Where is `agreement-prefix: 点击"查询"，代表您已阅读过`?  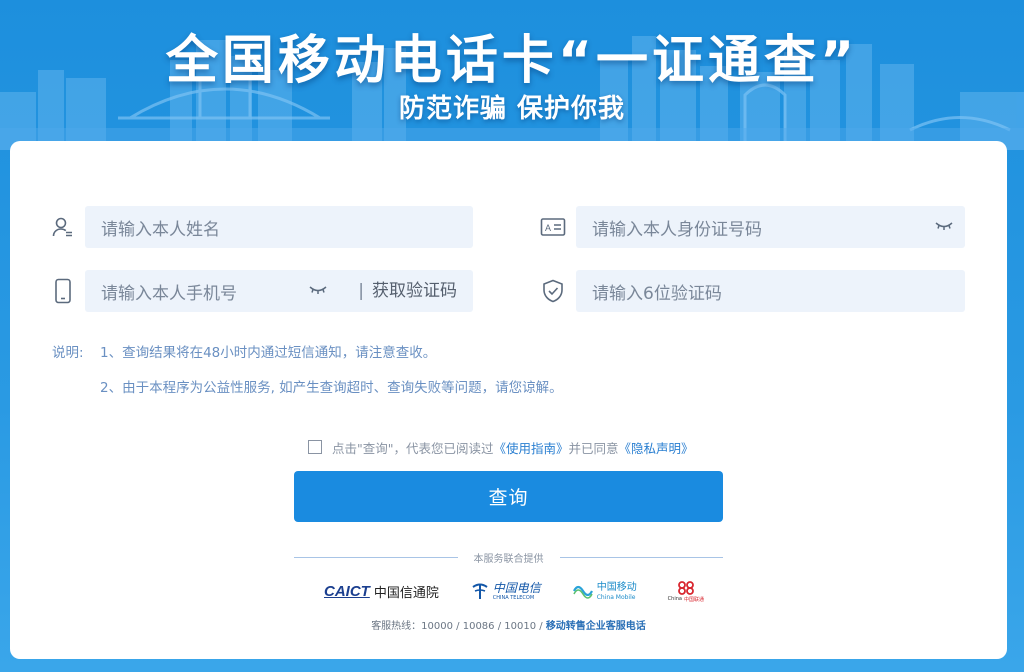
agreement-prefix: 点击"查询"，代表您已阅读过 is located at coordinates (413, 448).